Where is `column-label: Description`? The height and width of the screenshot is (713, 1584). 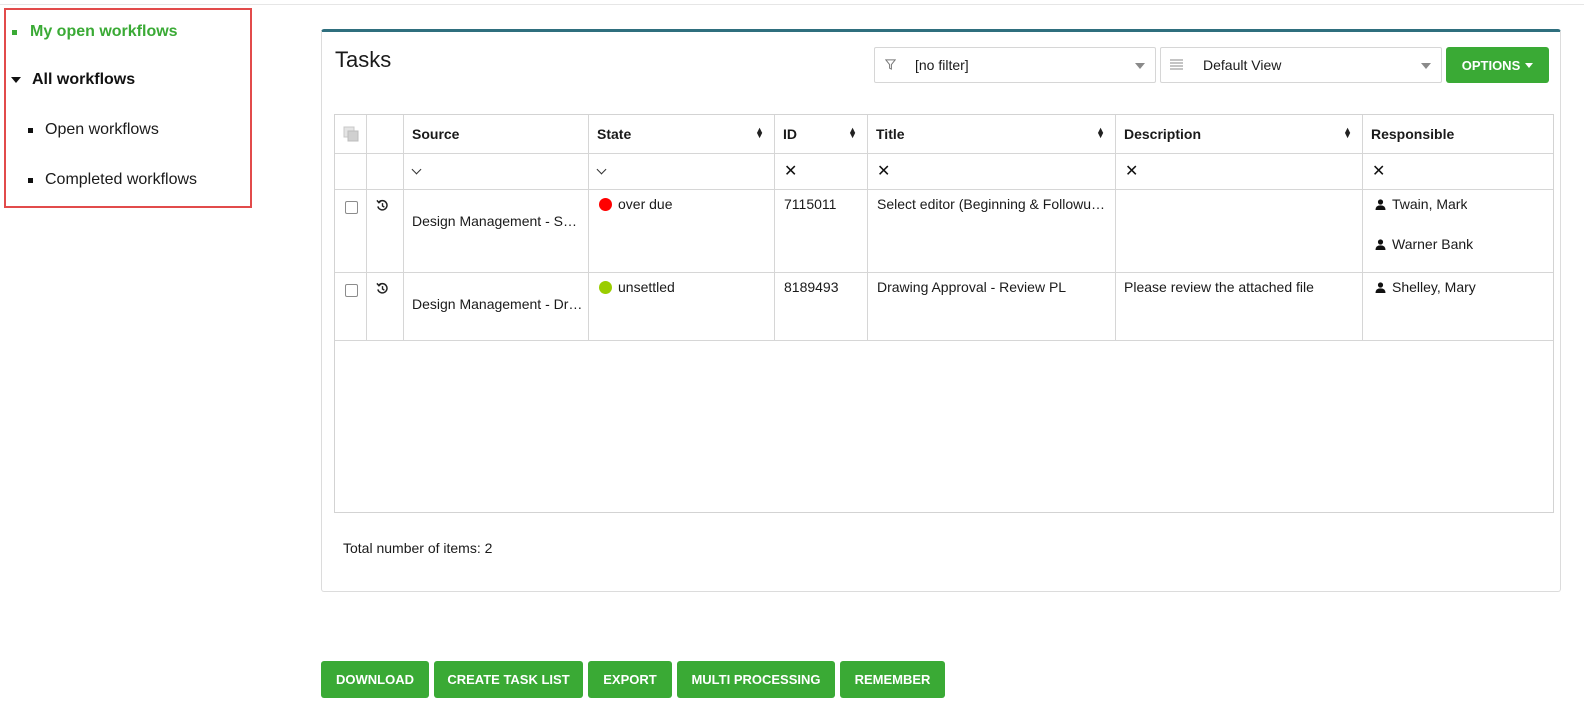 column-label: Description is located at coordinates (1163, 134).